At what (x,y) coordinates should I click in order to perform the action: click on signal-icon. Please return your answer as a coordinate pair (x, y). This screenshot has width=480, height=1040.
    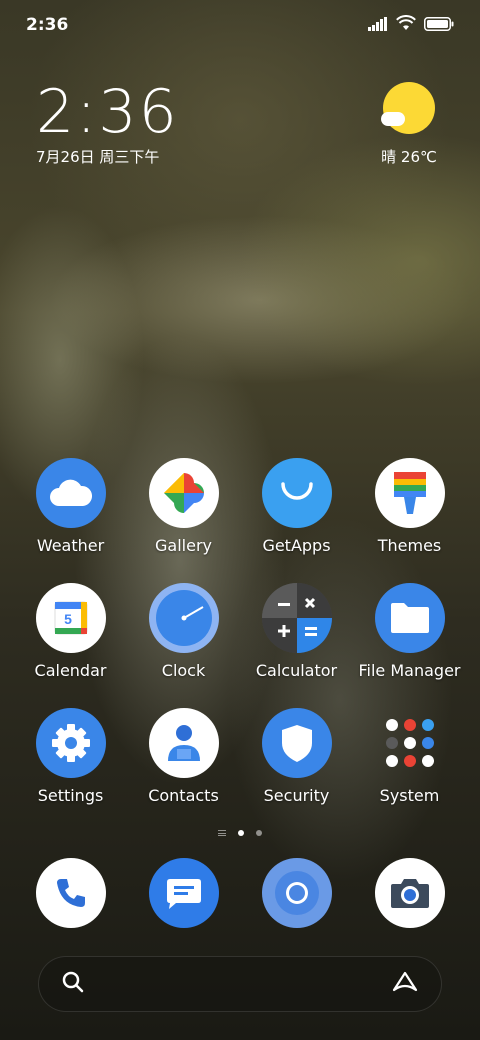
    Looking at the image, I should click on (378, 25).